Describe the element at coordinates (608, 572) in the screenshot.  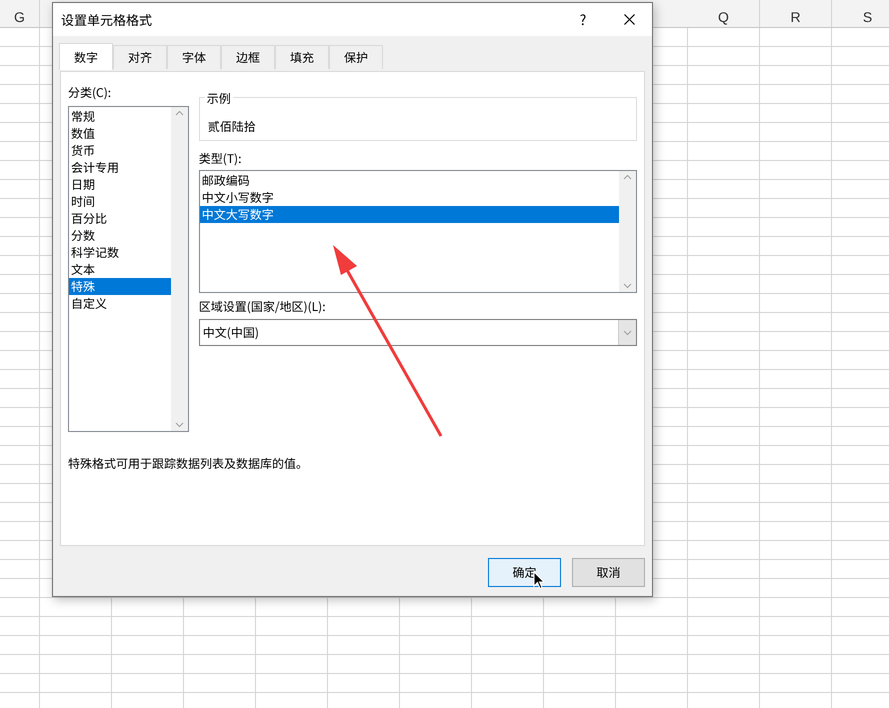
I see `cancel-button: 取消` at that location.